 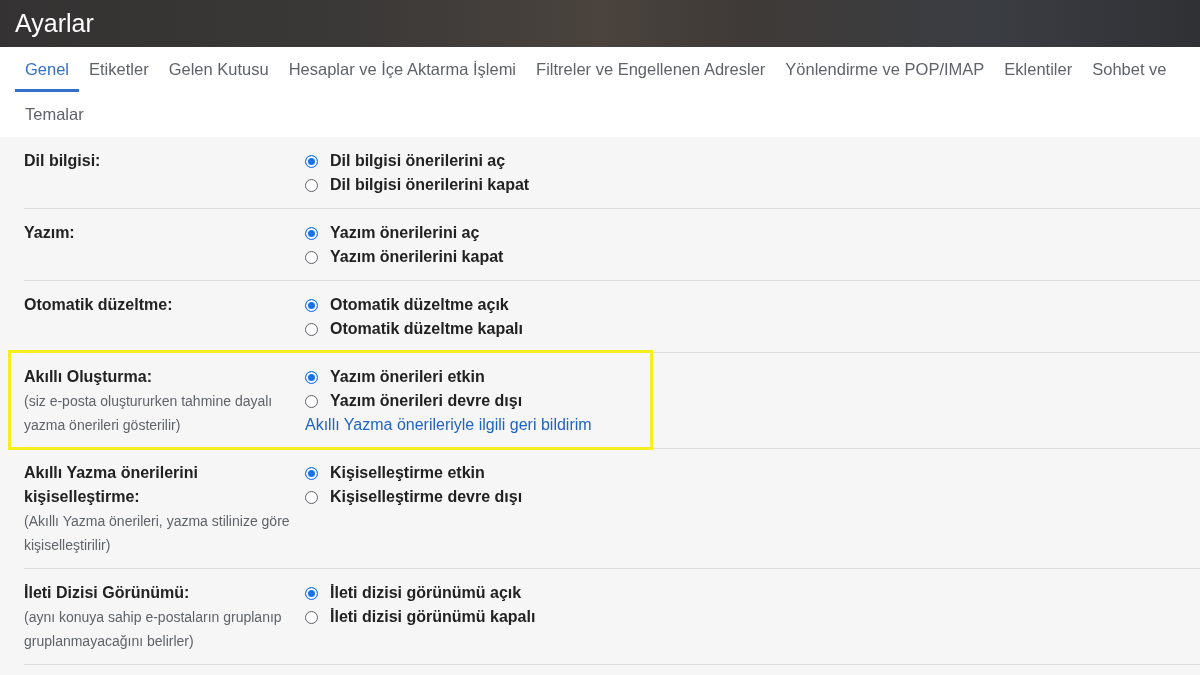 What do you see at coordinates (651, 69) in the screenshot?
I see `tab: Filtreler ve Engellenen Adresler` at bounding box center [651, 69].